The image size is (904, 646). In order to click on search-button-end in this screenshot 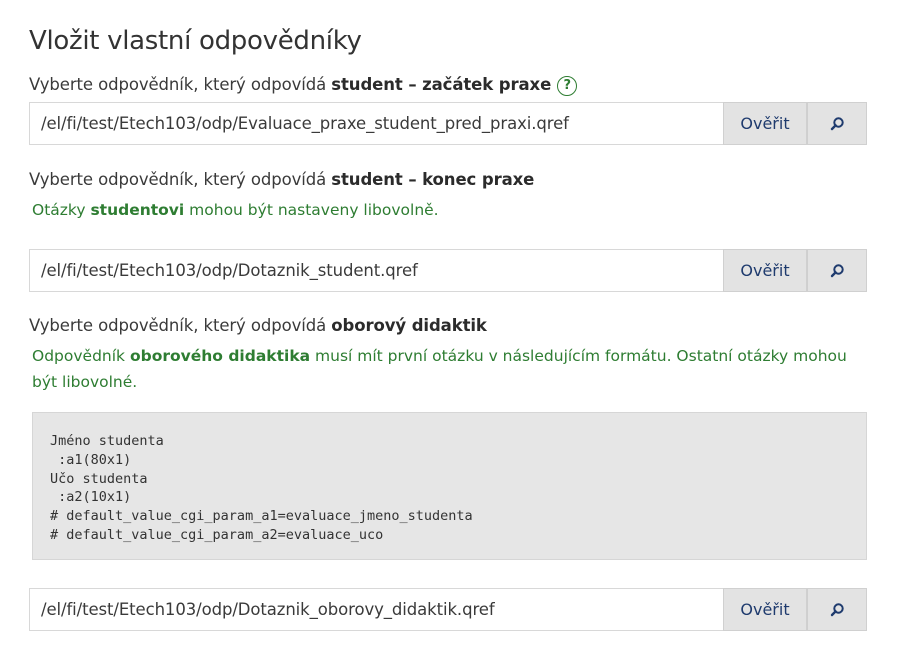, I will do `click(837, 270)`.